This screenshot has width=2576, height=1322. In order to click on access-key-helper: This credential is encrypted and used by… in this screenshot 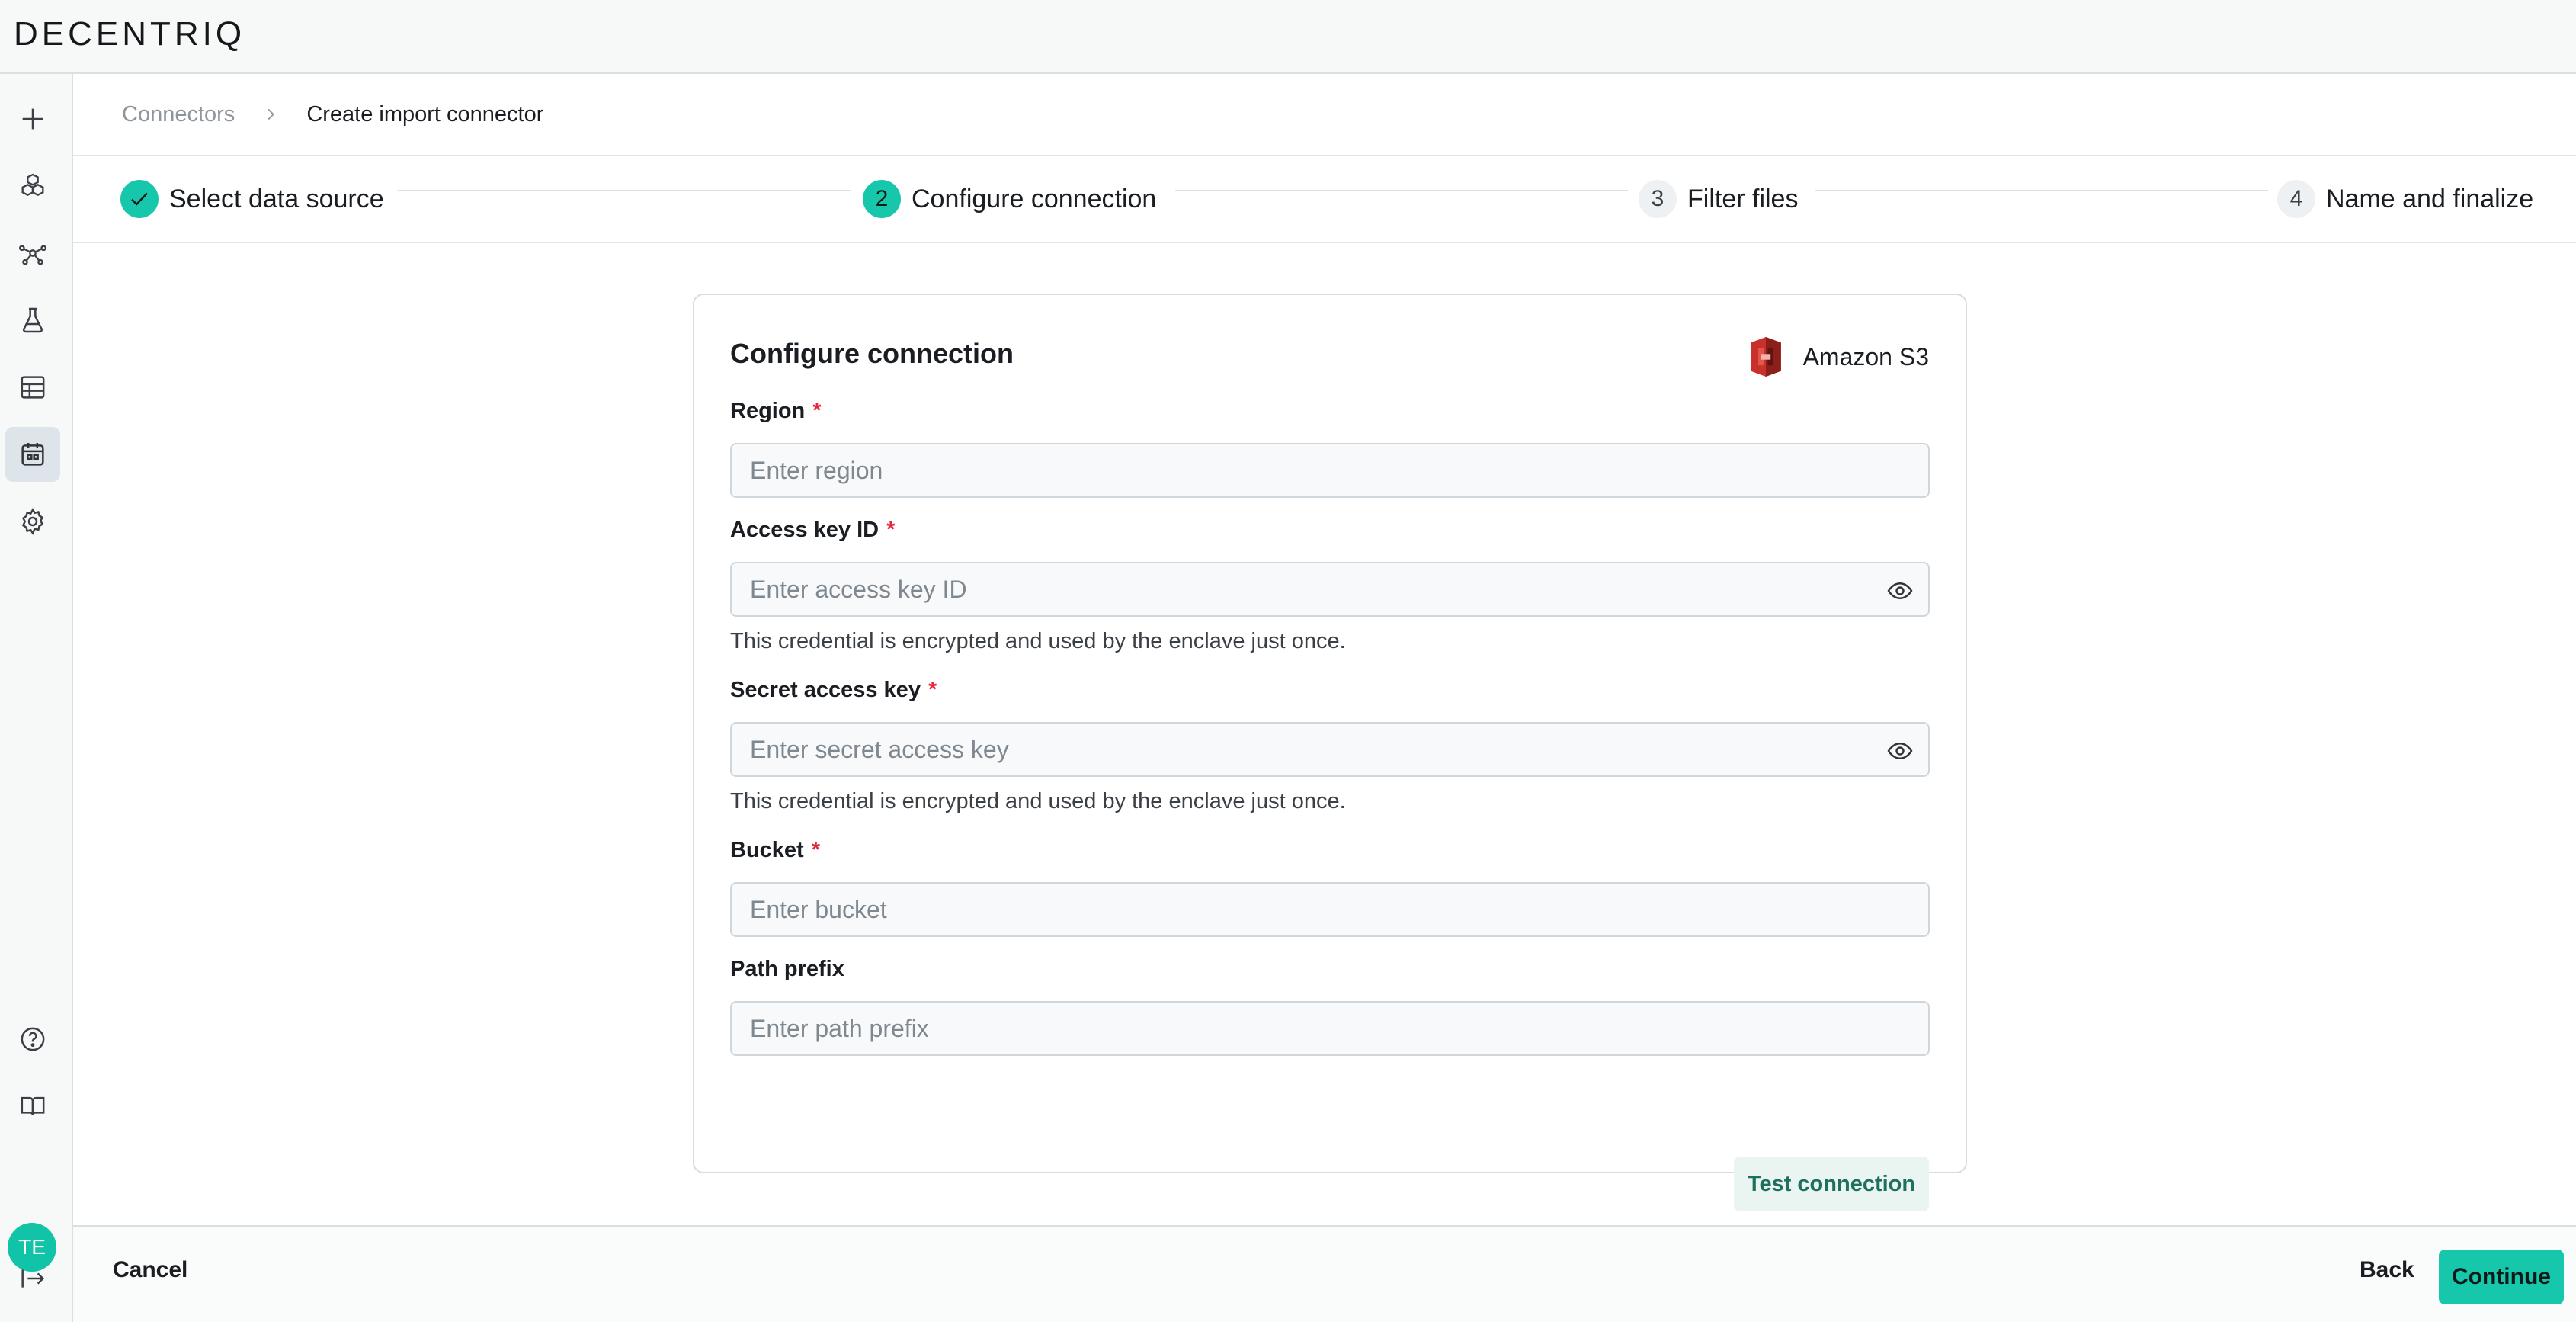, I will do `click(1038, 641)`.